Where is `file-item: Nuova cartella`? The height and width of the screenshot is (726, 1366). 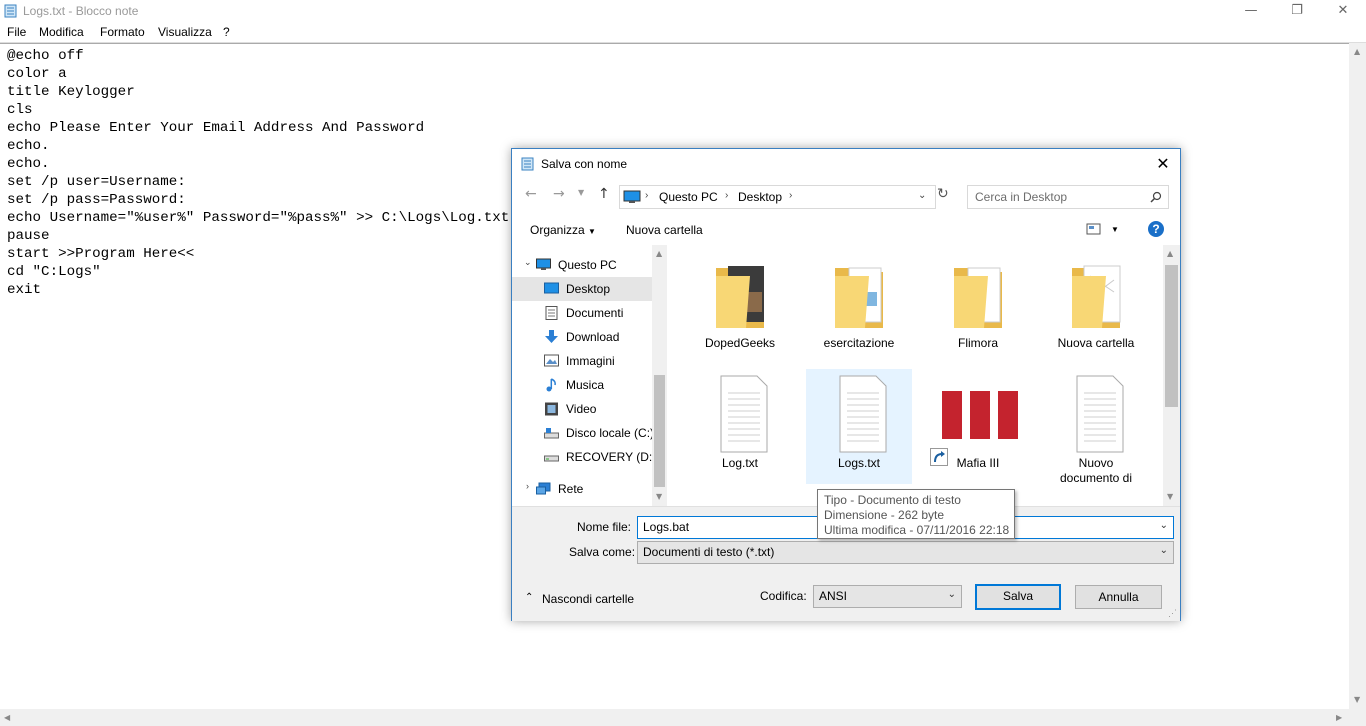
file-item: Nuova cartella is located at coordinates (1096, 306).